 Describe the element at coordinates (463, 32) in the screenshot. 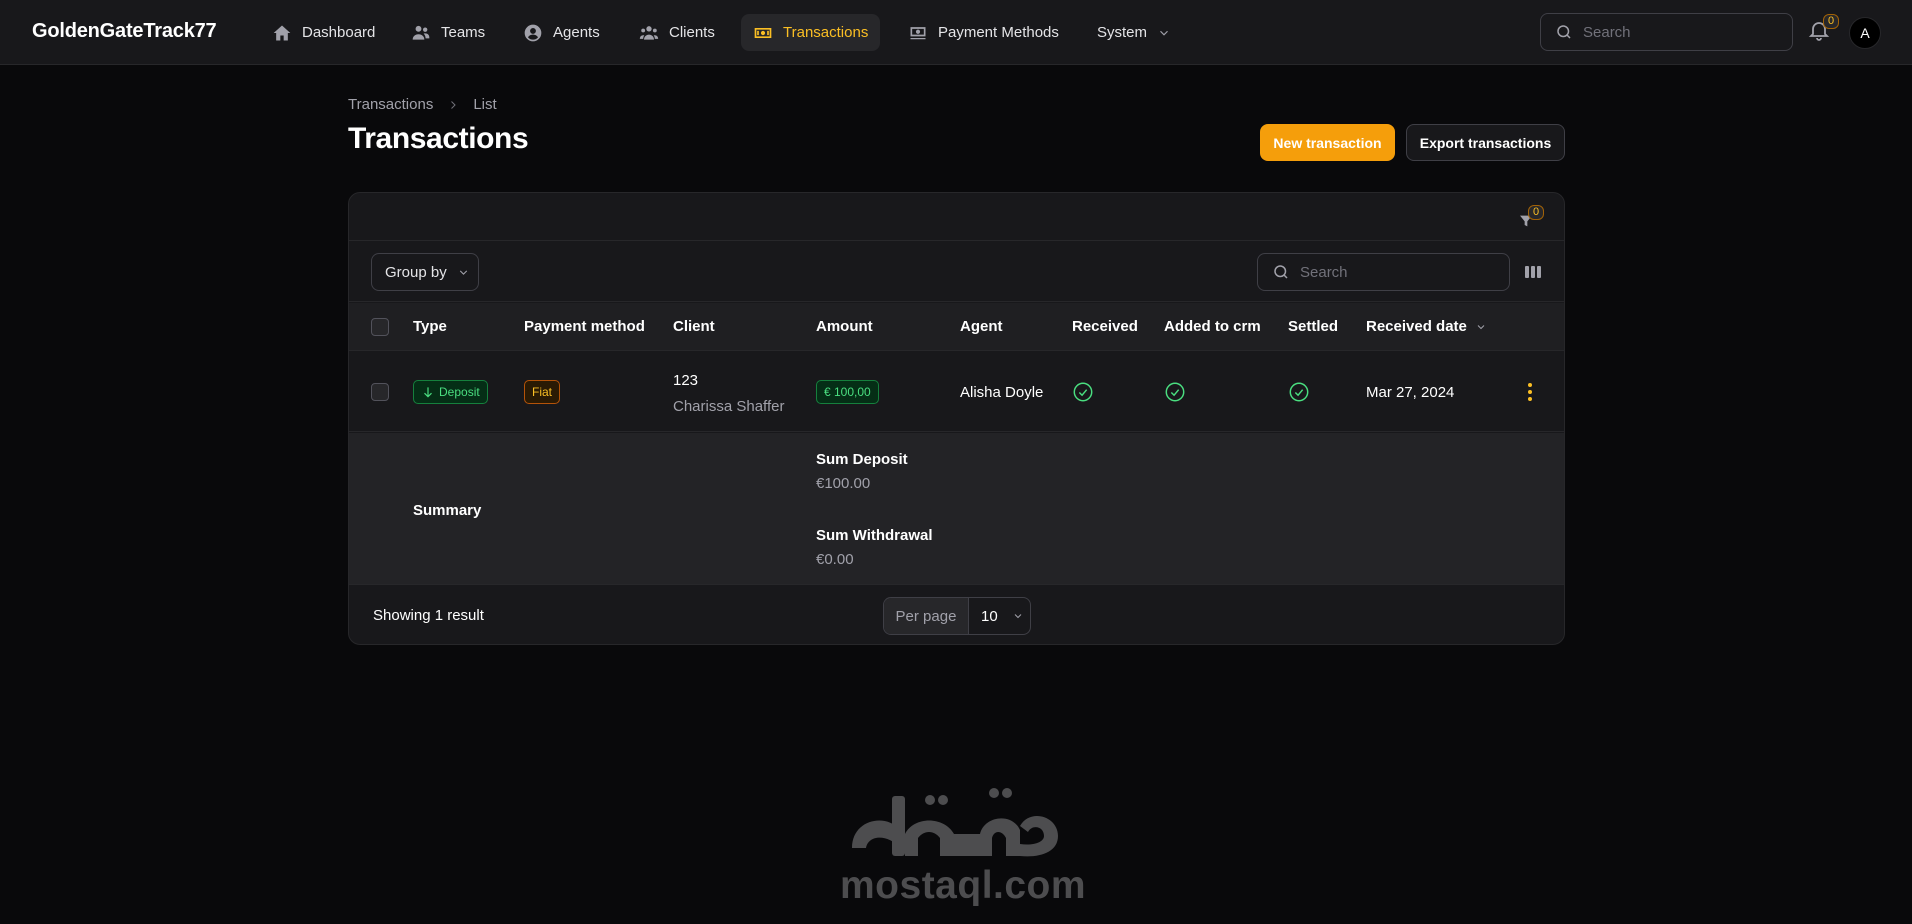

I see `nav-item-label: Teams` at that location.